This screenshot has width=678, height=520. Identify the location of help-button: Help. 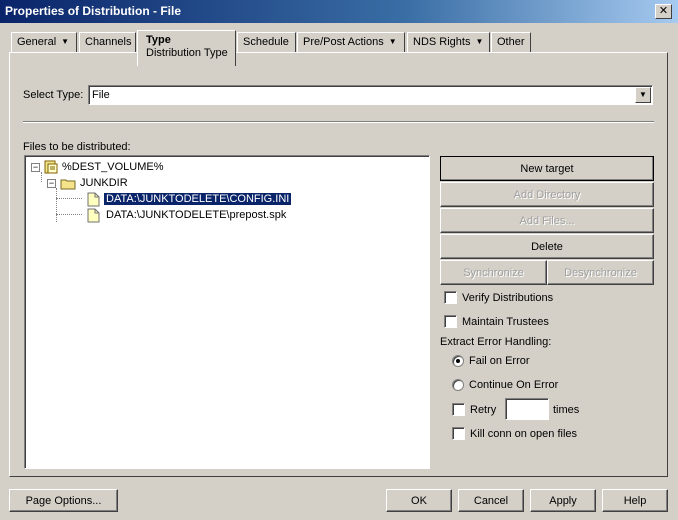
(635, 500).